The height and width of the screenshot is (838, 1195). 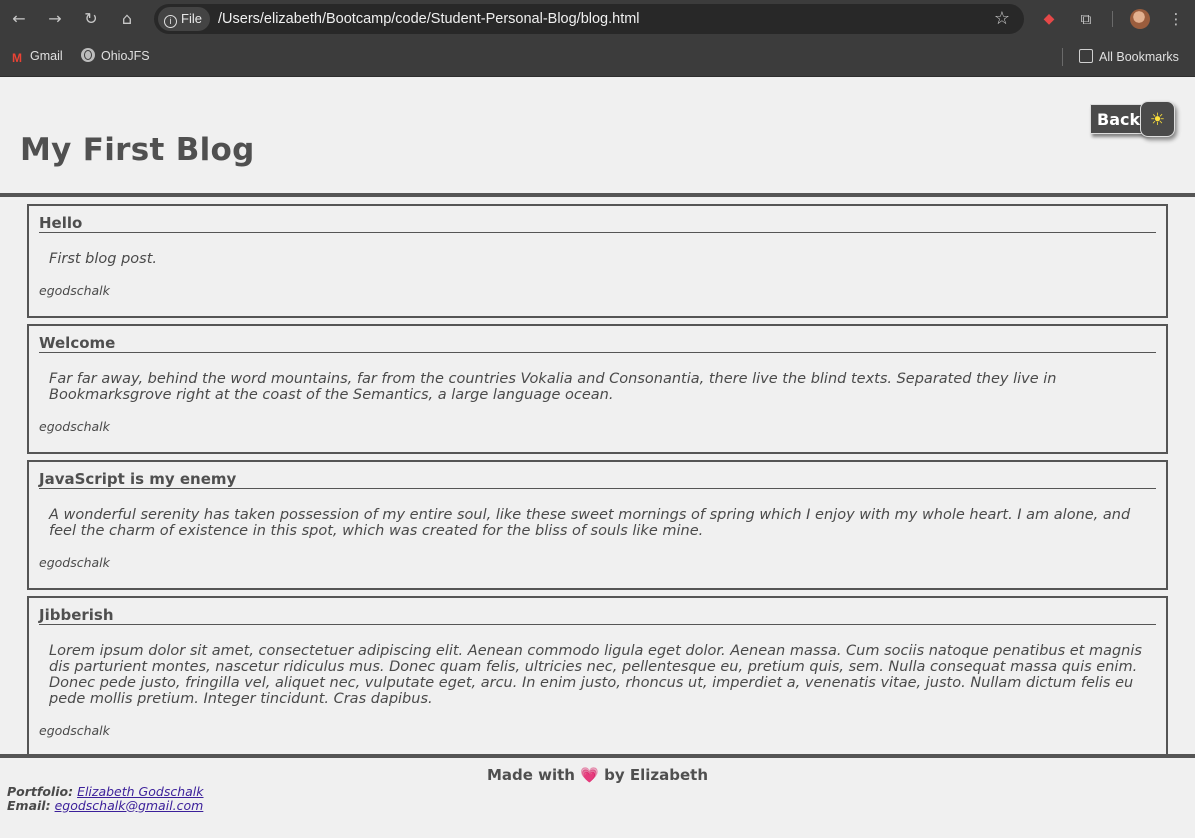 I want to click on folder-icon, so click(x=1086, y=56).